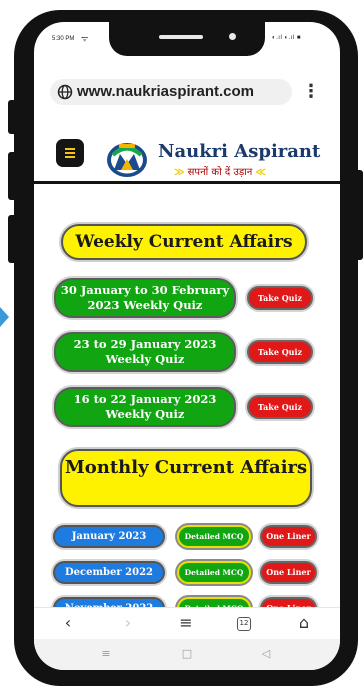 Image resolution: width=363 pixels, height=693 pixels. I want to click on more-options-icon: ⋮, so click(311, 93).